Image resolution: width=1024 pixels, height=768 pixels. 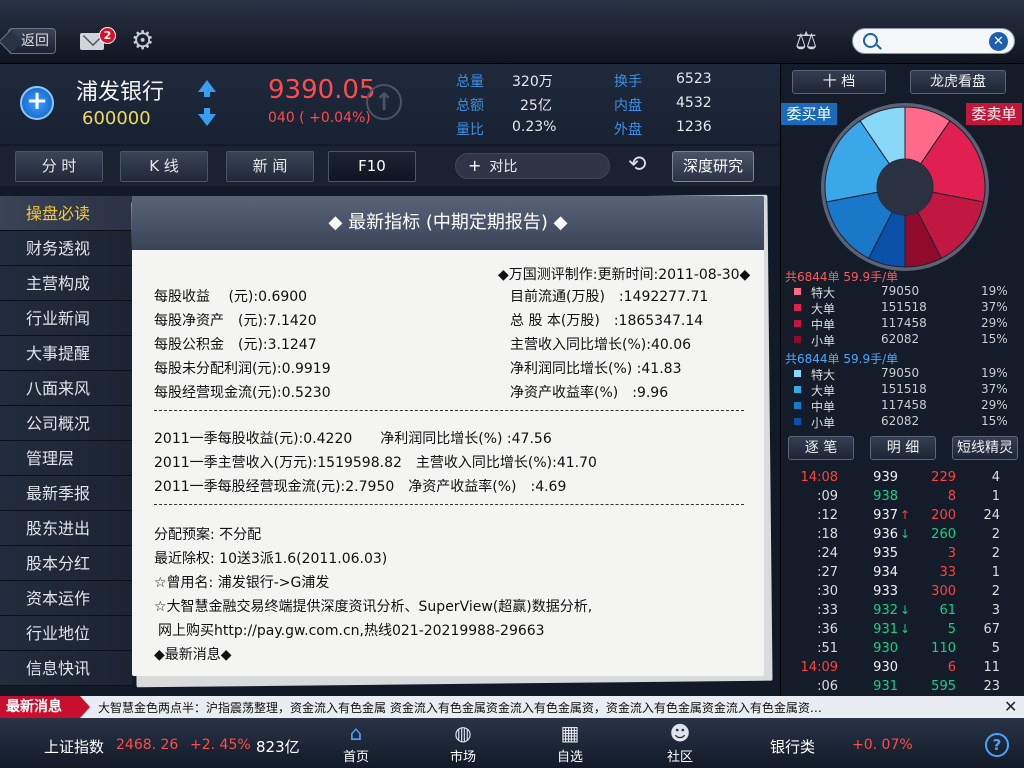 What do you see at coordinates (45, 707) in the screenshot?
I see `news-label: 最新消息` at bounding box center [45, 707].